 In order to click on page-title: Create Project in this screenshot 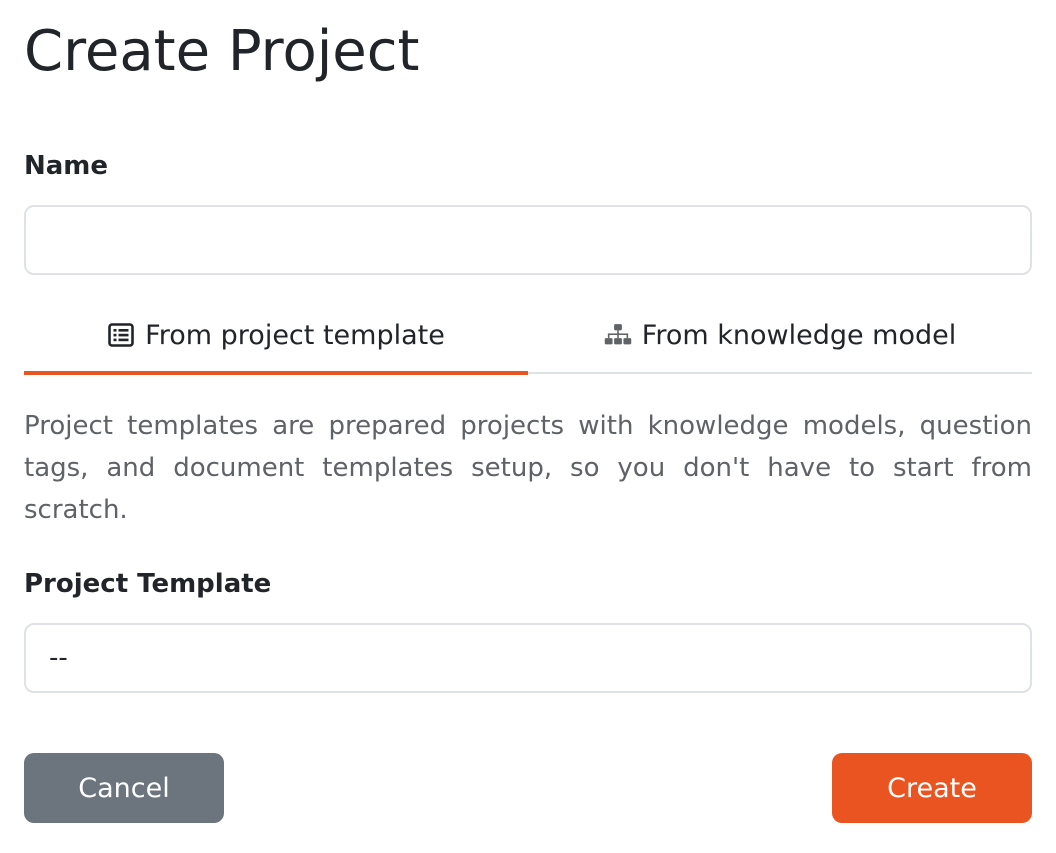, I will do `click(222, 51)`.